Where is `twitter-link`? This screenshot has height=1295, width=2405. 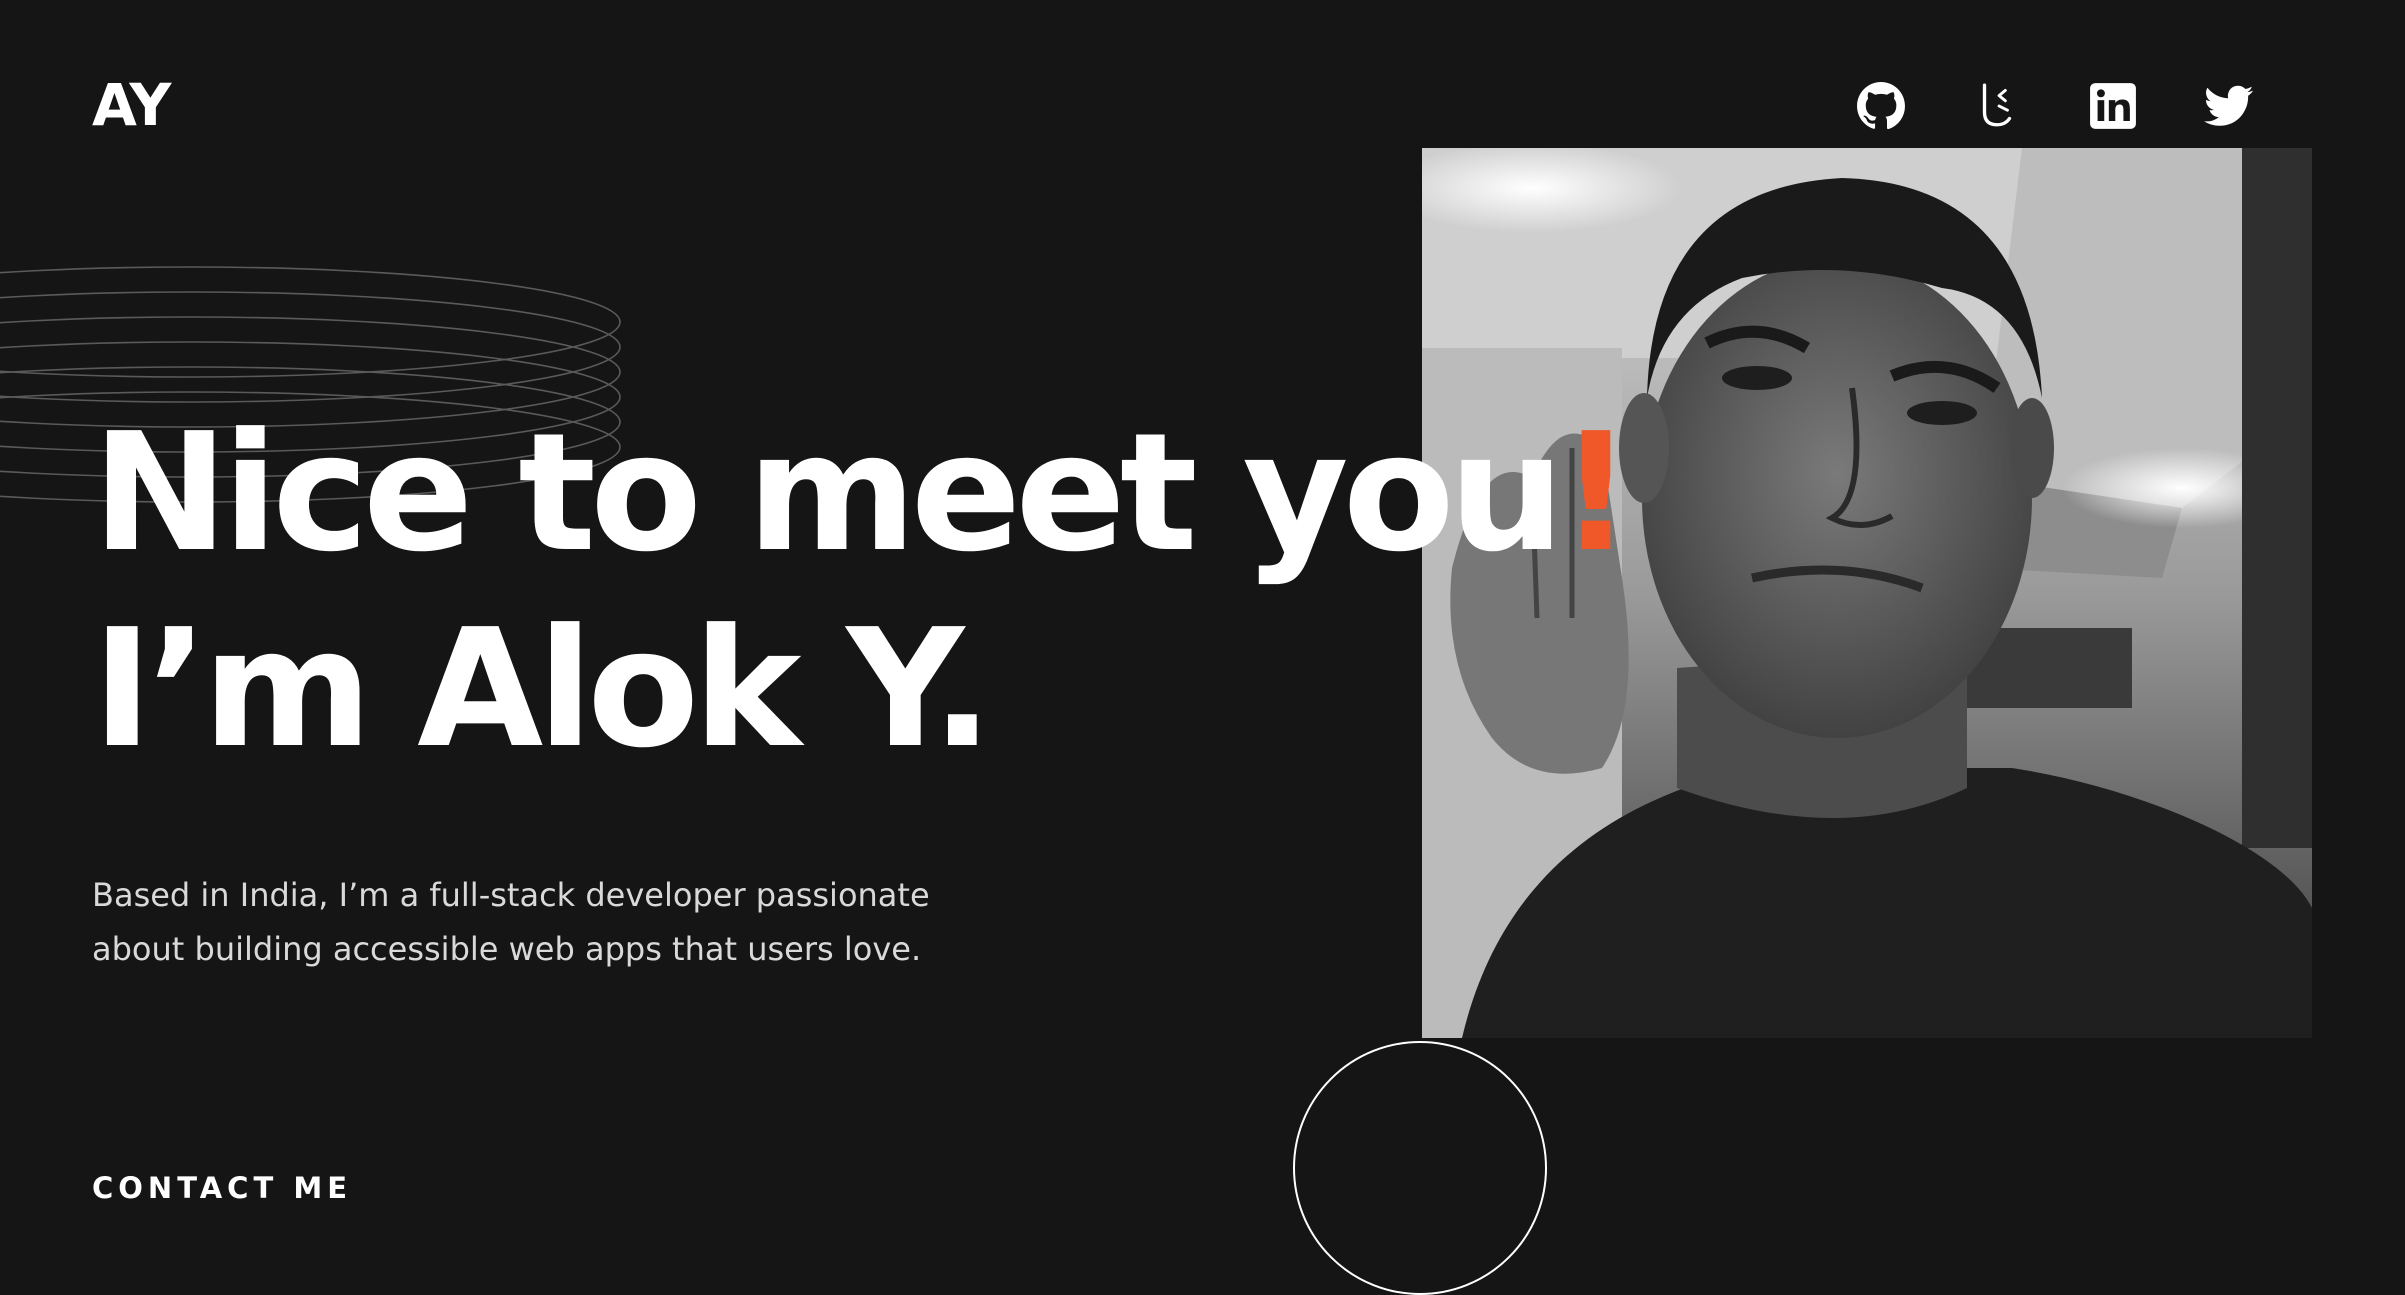
twitter-link is located at coordinates (2229, 106).